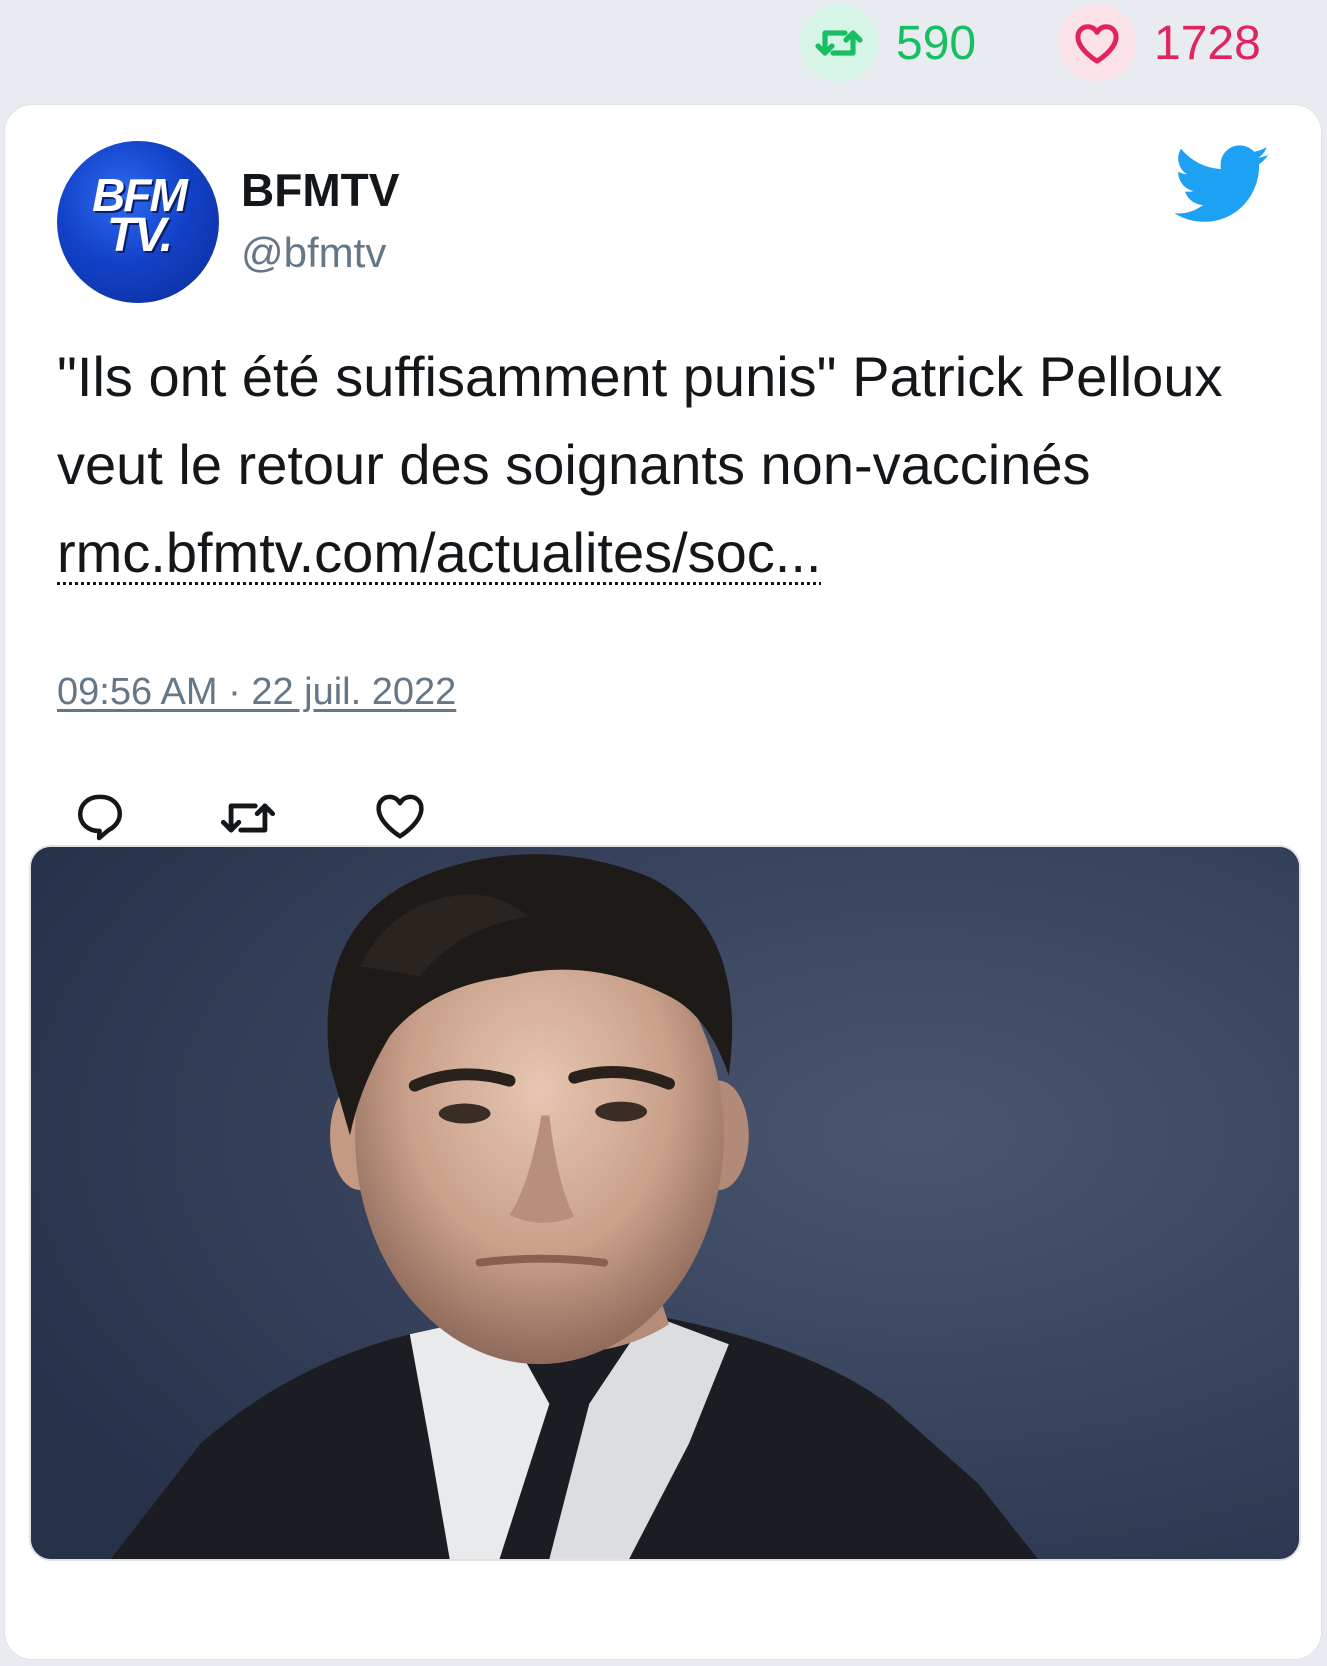 This screenshot has height=1666, width=1327. Describe the element at coordinates (313, 253) in the screenshot. I see `author-handle: @bfmtv` at that location.